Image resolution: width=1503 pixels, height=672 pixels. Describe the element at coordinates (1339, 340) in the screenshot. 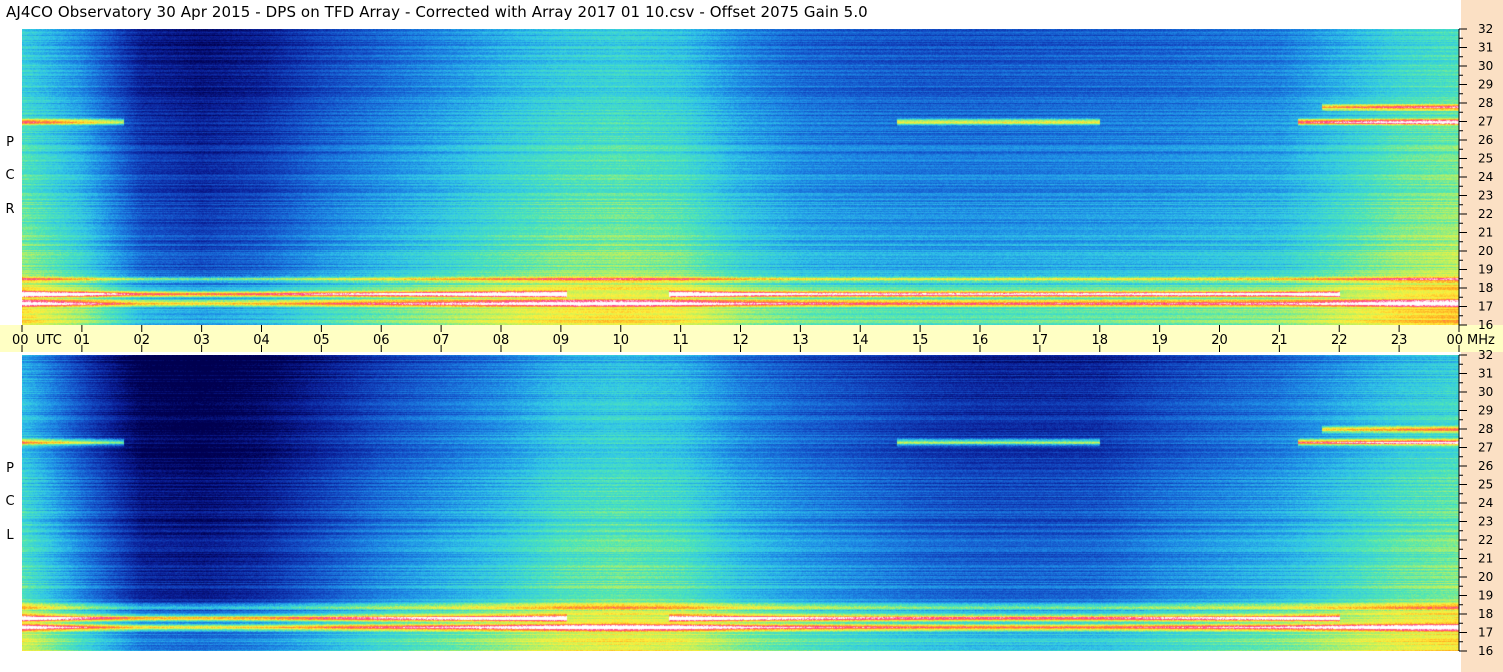

I see `utc-tick-label: 22` at that location.